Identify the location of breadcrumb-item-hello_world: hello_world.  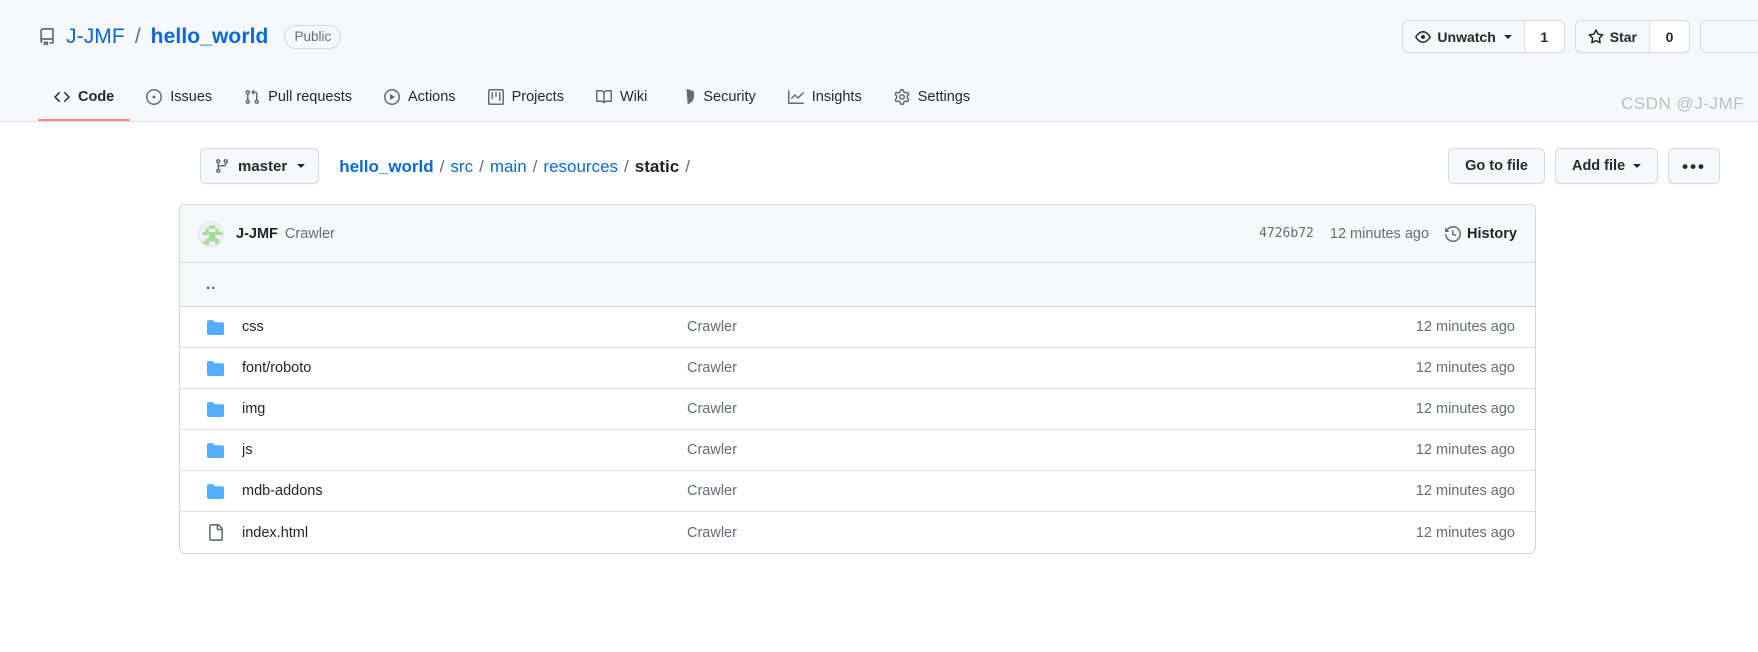
(386, 166).